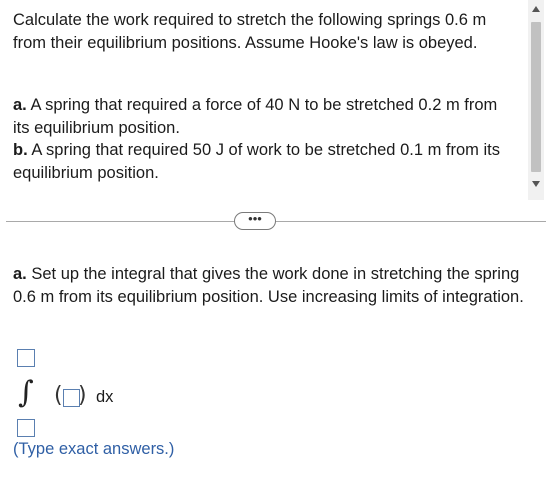 The width and height of the screenshot is (552, 501). I want to click on lower-limit-input, so click(26, 428).